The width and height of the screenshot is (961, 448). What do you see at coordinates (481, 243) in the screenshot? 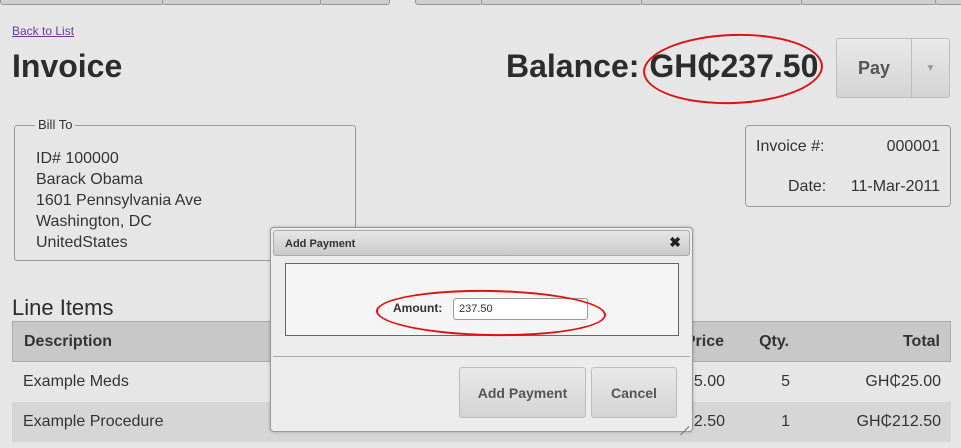
I see `dialog-titlebar: Add Payment ✖` at bounding box center [481, 243].